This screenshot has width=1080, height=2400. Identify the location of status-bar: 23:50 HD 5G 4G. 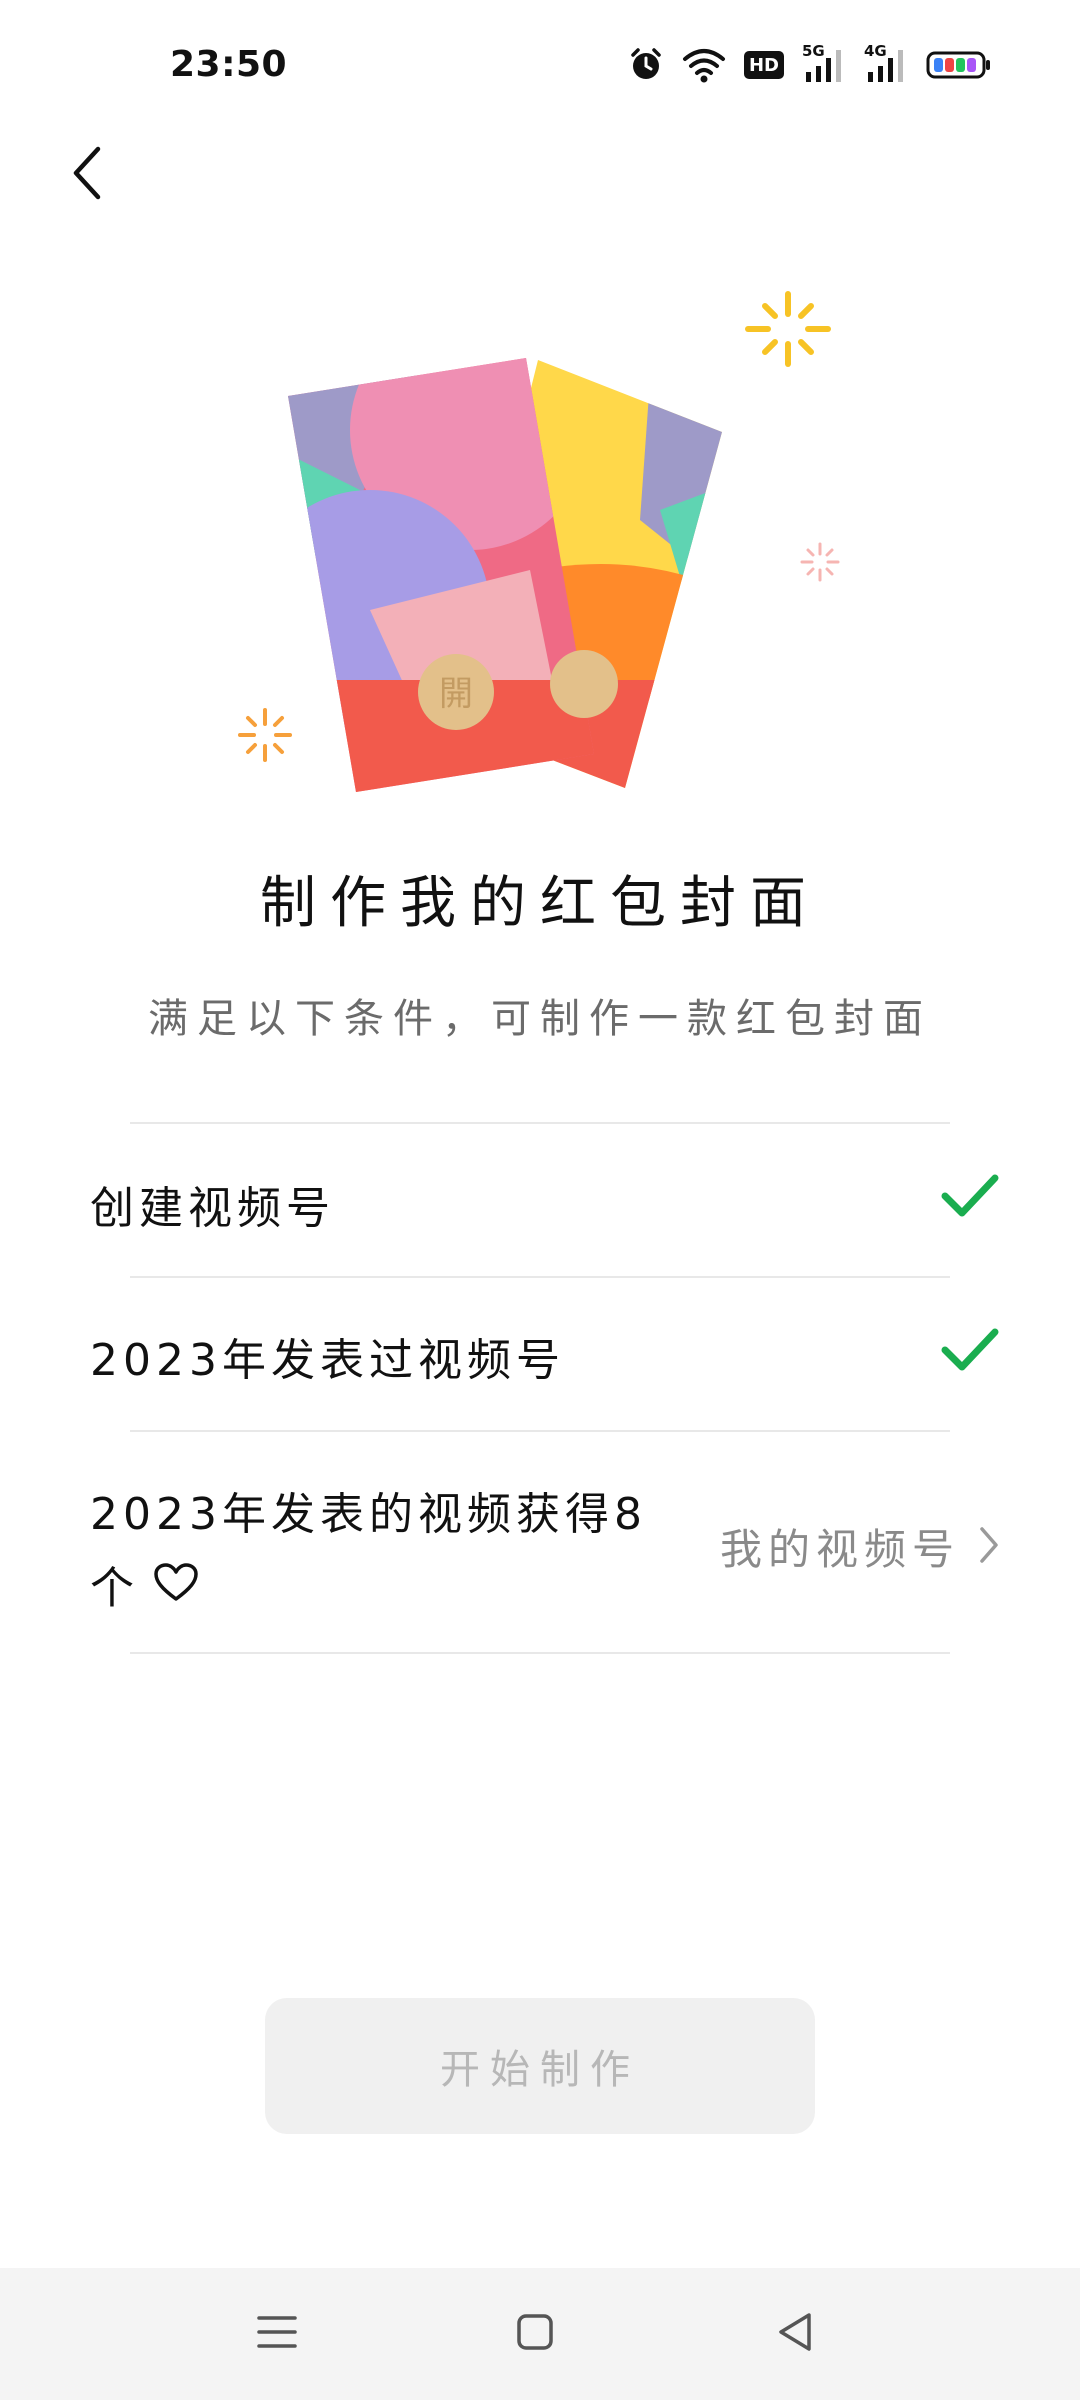
(540, 70).